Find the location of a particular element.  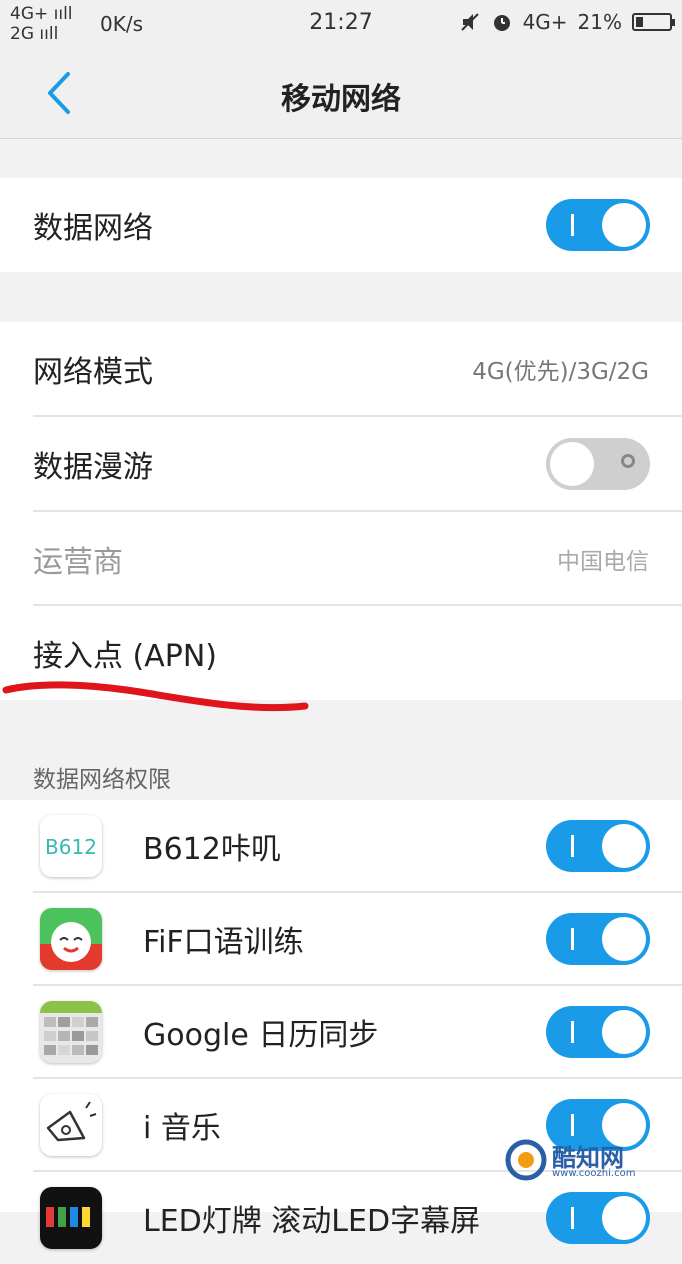

data-network-label: 数据网络 is located at coordinates (93, 228).